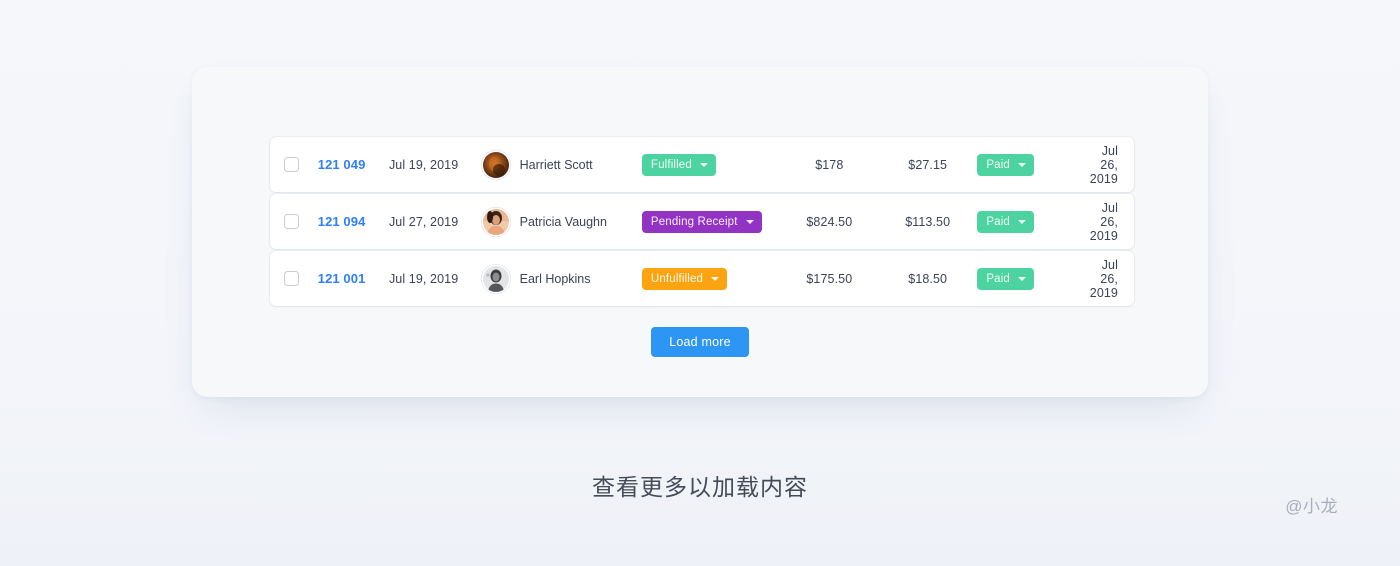 This screenshot has height=566, width=1400. Describe the element at coordinates (555, 278) in the screenshot. I see `customer-name: Earl Hopkins` at that location.